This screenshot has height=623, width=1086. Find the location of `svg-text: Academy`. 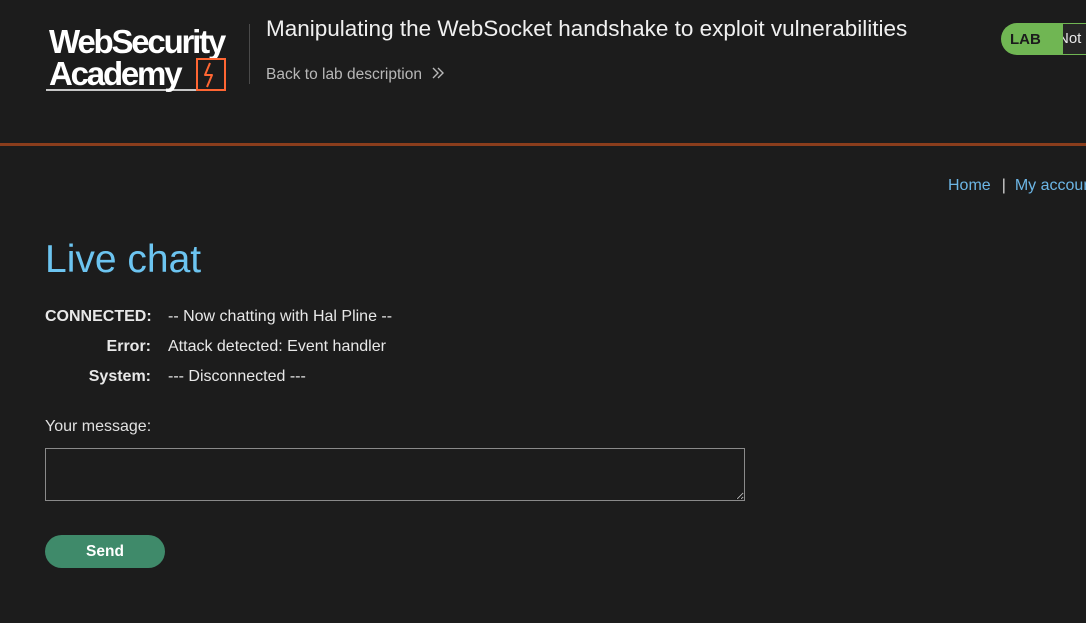

svg-text: Academy is located at coordinates (116, 73).